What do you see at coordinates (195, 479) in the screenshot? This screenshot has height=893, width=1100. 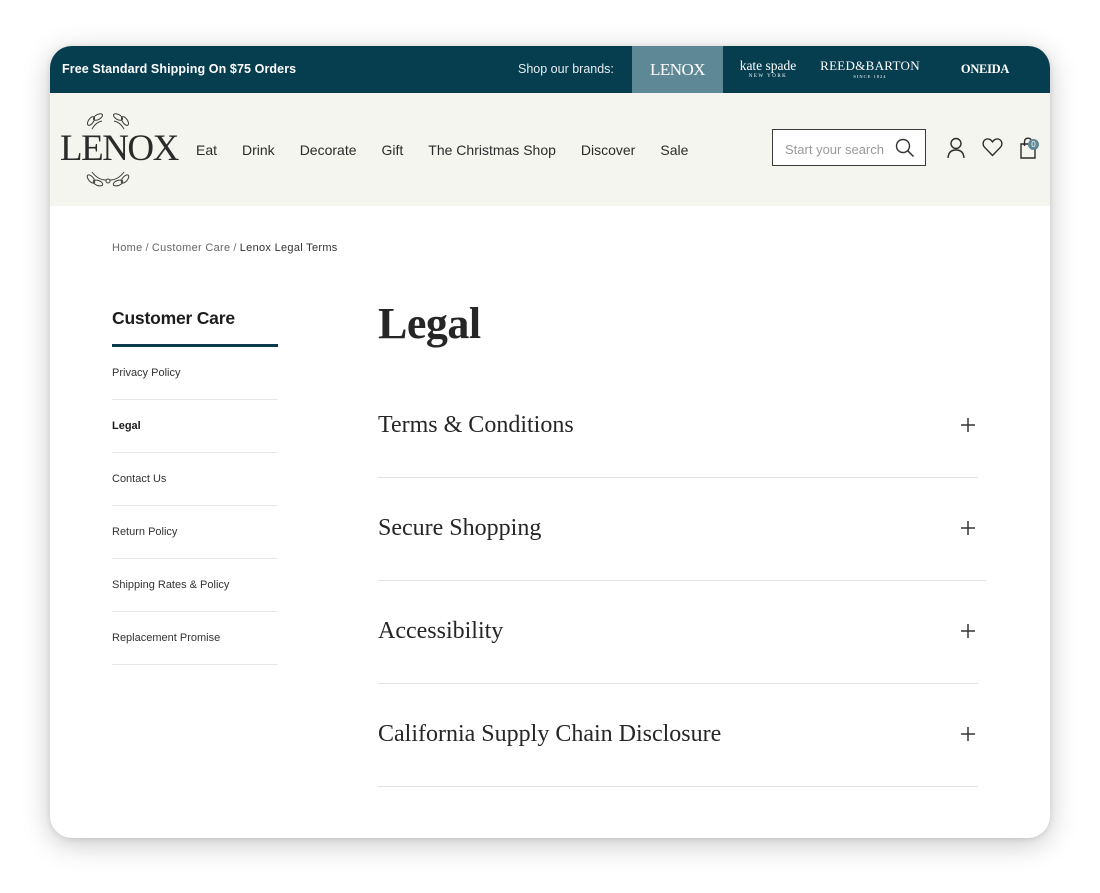 I see `sidebar-item-contact-us: Contact Us` at bounding box center [195, 479].